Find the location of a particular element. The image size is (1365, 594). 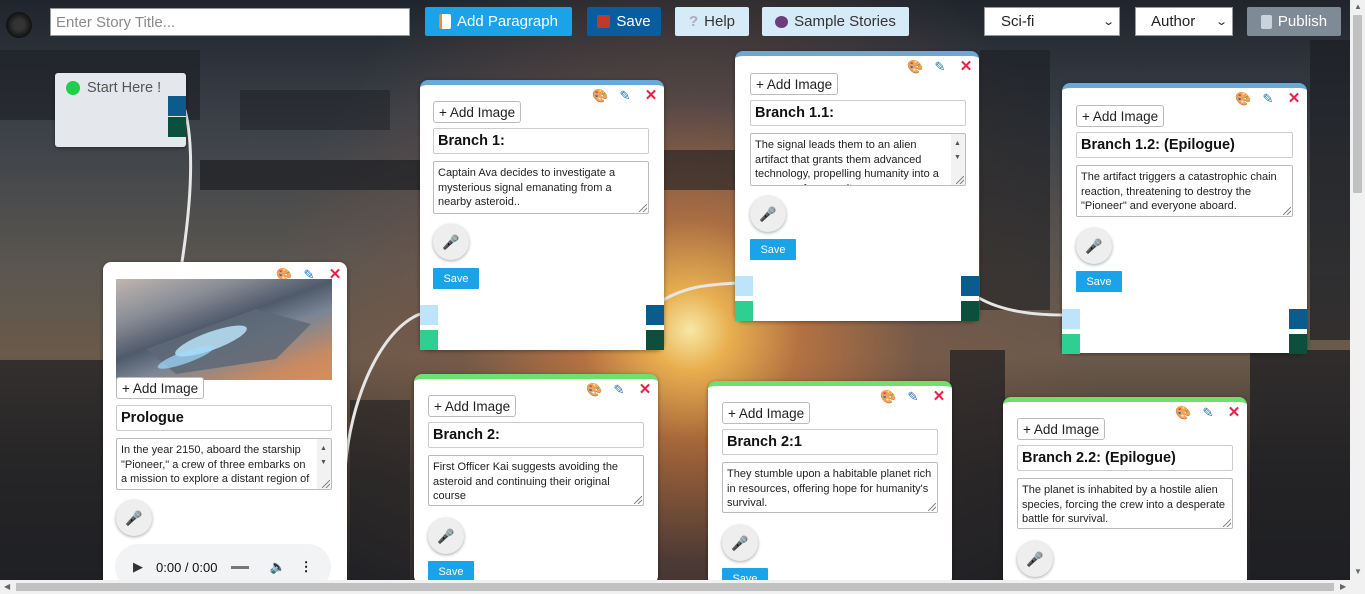

scroll-right-icon: ▶ is located at coordinates (1343, 586).